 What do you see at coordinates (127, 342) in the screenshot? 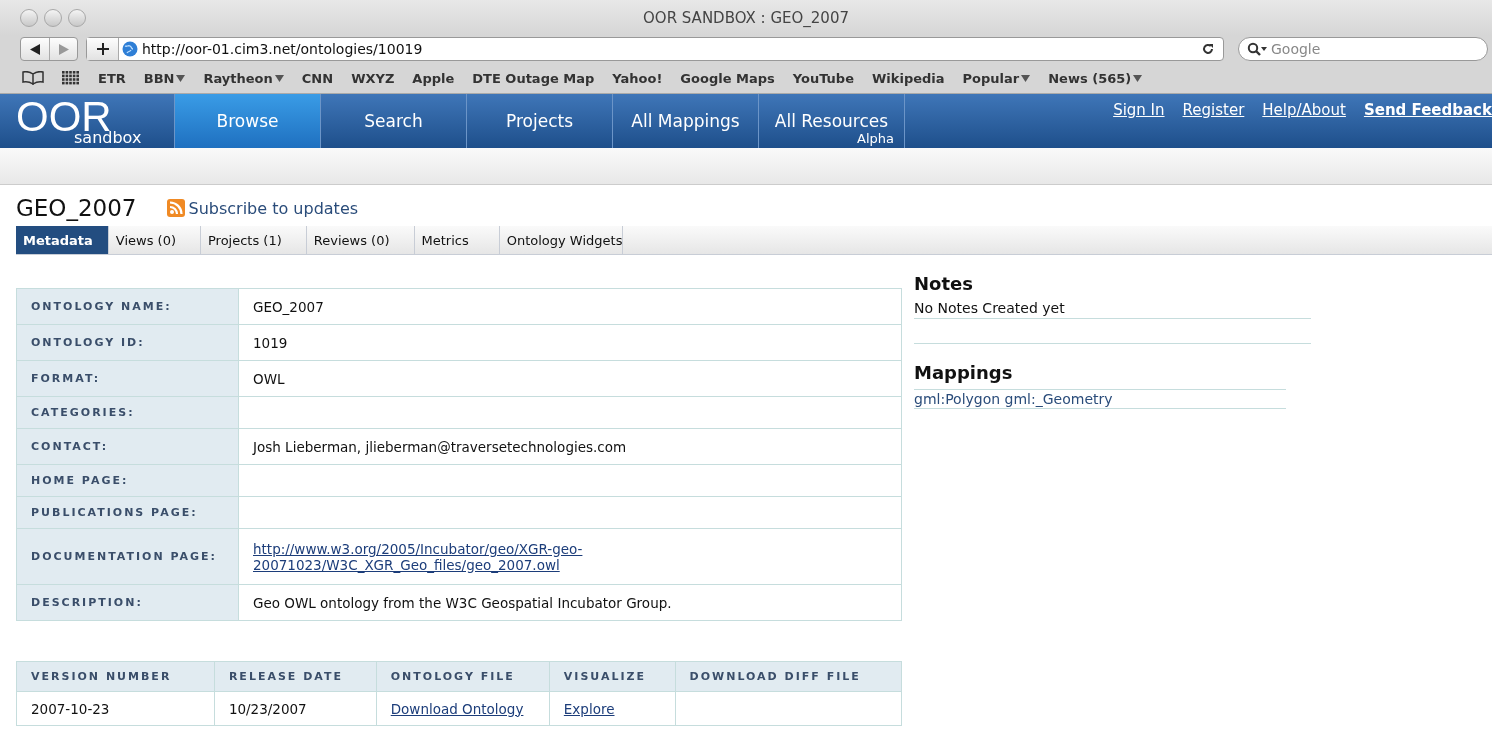
I see `field-label: ONTOLOGY ID:` at bounding box center [127, 342].